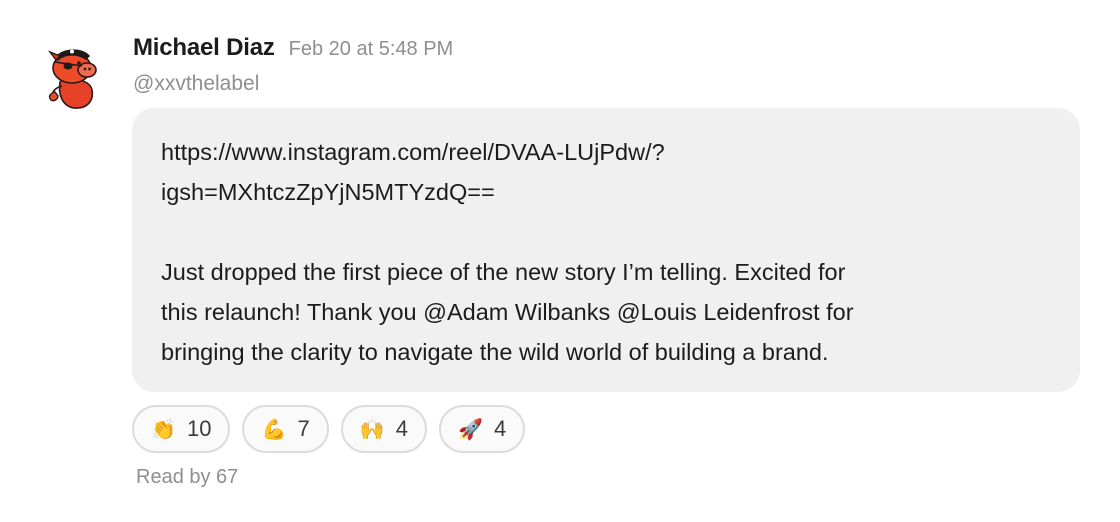 The image size is (1120, 522). I want to click on pirate-pig-avatar-icon, so click(72, 79).